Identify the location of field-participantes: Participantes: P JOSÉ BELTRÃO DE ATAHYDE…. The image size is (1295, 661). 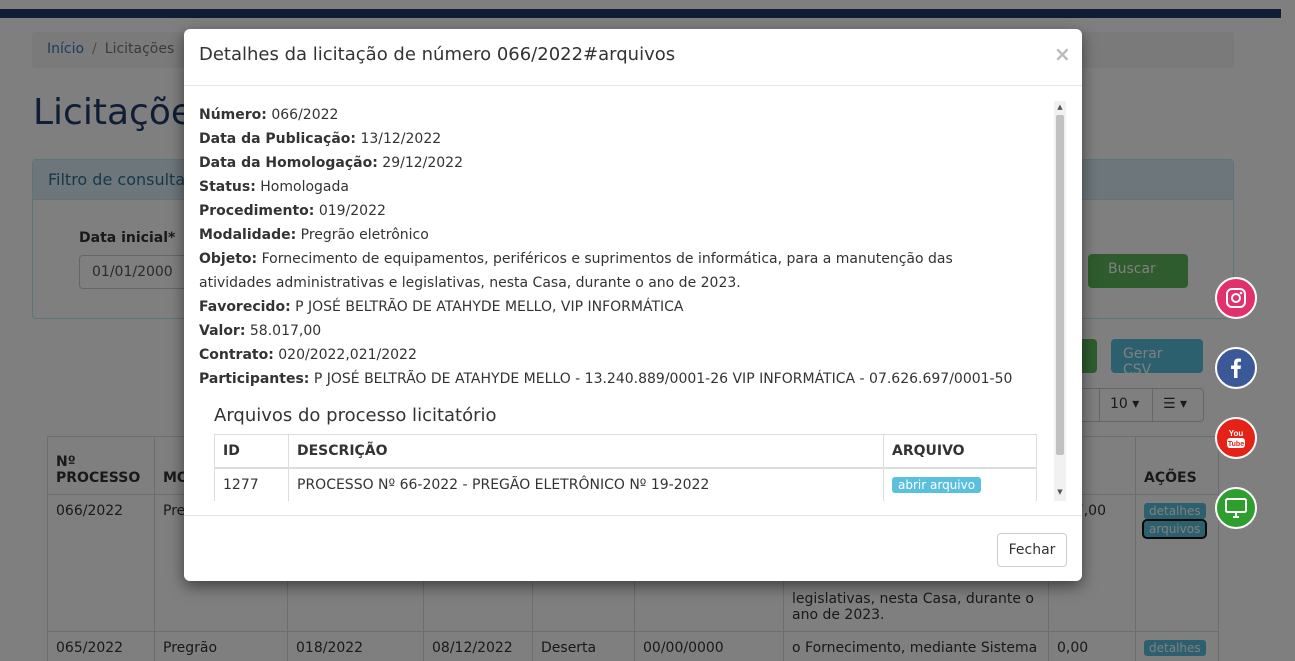
(606, 379).